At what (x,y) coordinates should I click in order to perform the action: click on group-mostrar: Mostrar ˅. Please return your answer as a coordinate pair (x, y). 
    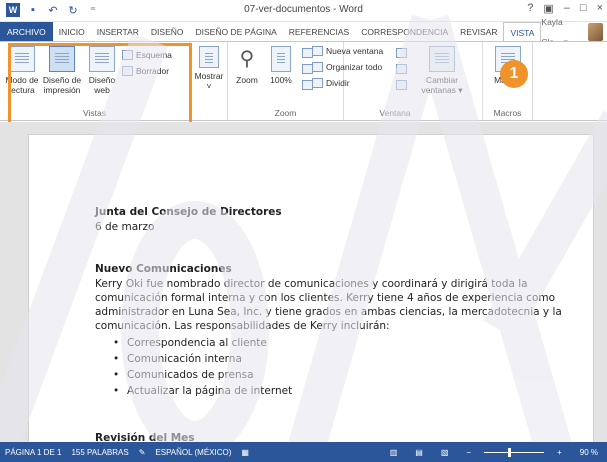
    Looking at the image, I should click on (209, 81).